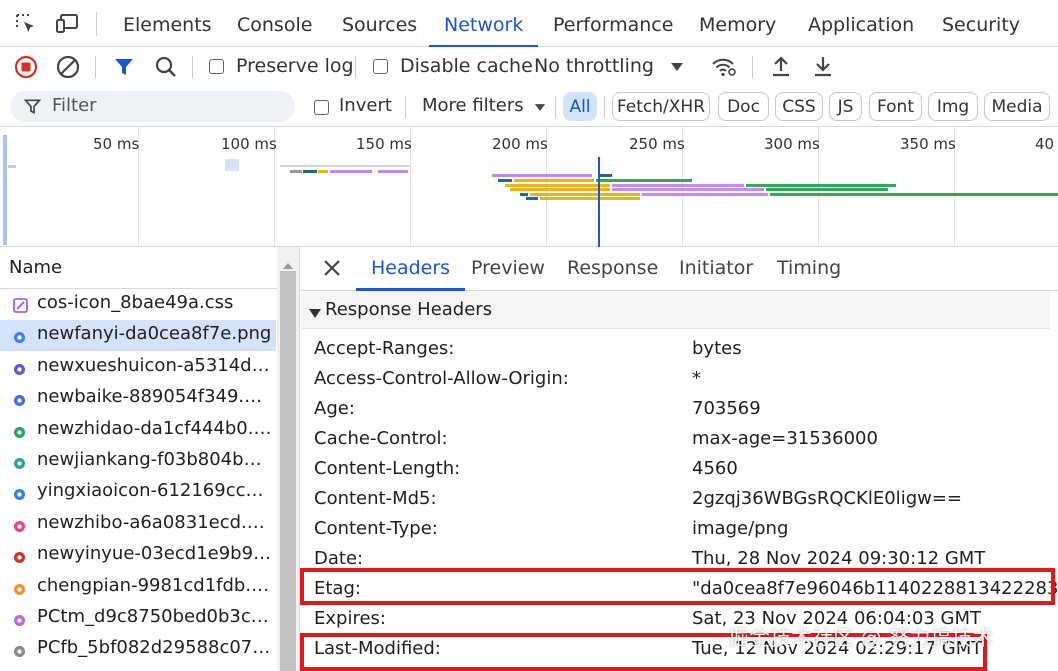 Image resolution: width=1058 pixels, height=671 pixels. Describe the element at coordinates (981, 23) in the screenshot. I see `tab-security: Security` at that location.